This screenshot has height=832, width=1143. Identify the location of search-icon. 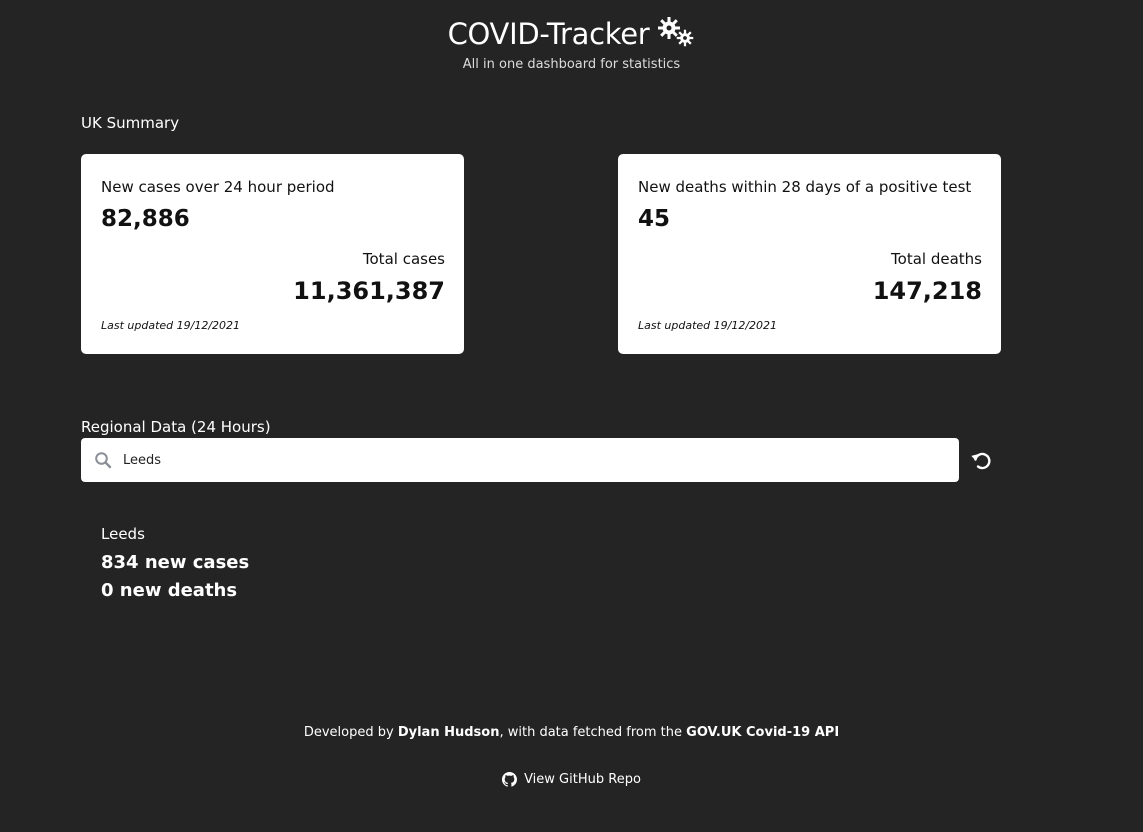
(103, 460).